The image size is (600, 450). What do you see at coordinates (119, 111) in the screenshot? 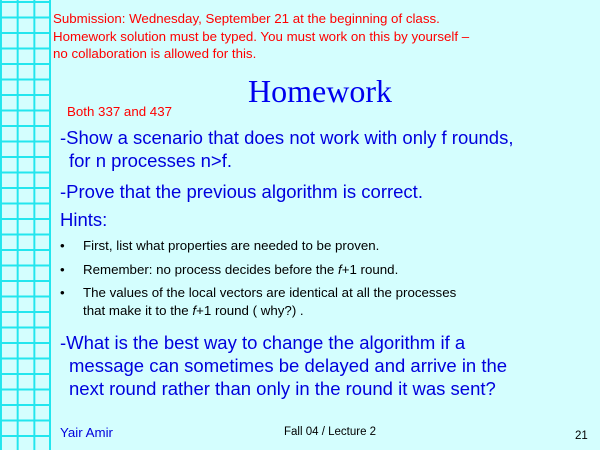
I see `audience-label: Both 337 and 437` at bounding box center [119, 111].